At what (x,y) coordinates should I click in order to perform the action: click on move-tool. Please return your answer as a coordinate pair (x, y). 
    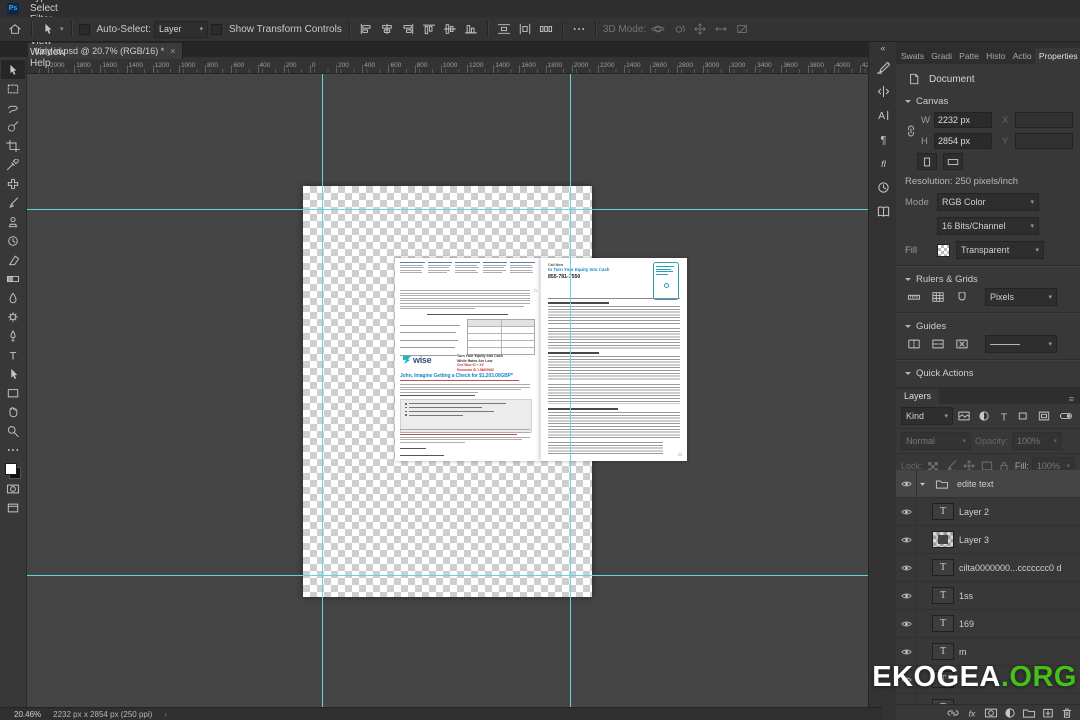
    Looking at the image, I should click on (13, 69).